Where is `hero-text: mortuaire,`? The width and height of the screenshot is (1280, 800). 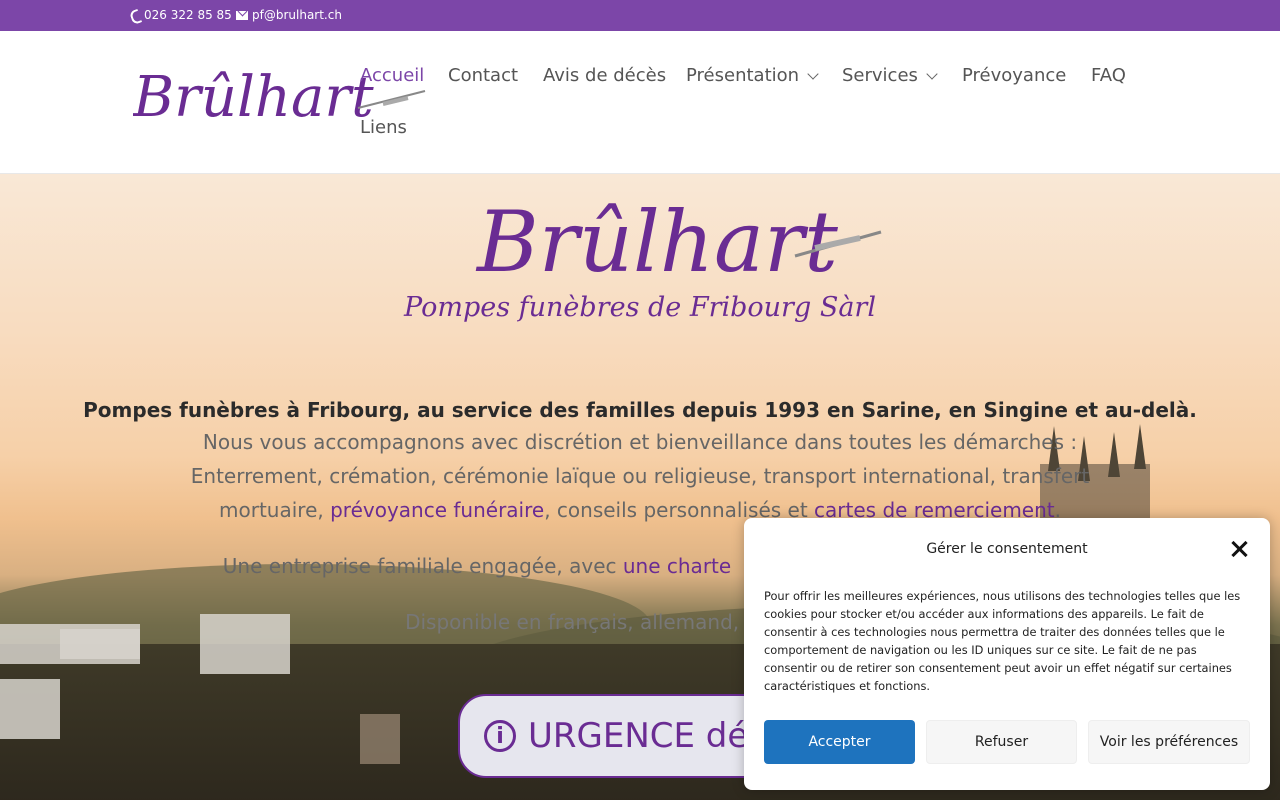
hero-text: mortuaire, is located at coordinates (275, 510).